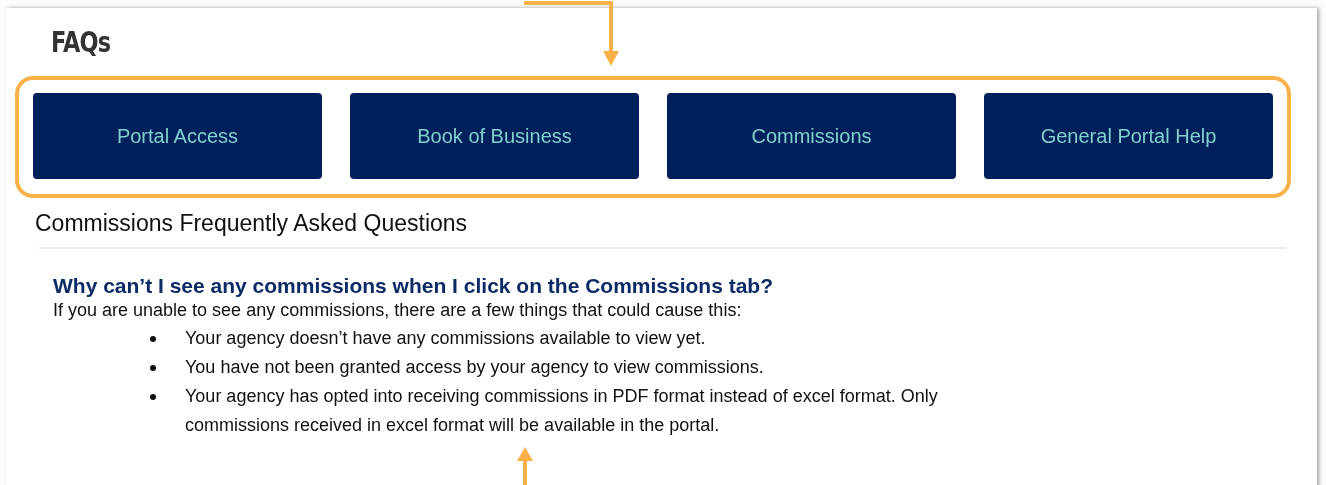 The width and height of the screenshot is (1326, 485). What do you see at coordinates (562, 411) in the screenshot?
I see `bullet-text: Your agency has opted into receiving commissions in PDF format instead of excel format. Only commissions received in excel format will be available in the portal.` at bounding box center [562, 411].